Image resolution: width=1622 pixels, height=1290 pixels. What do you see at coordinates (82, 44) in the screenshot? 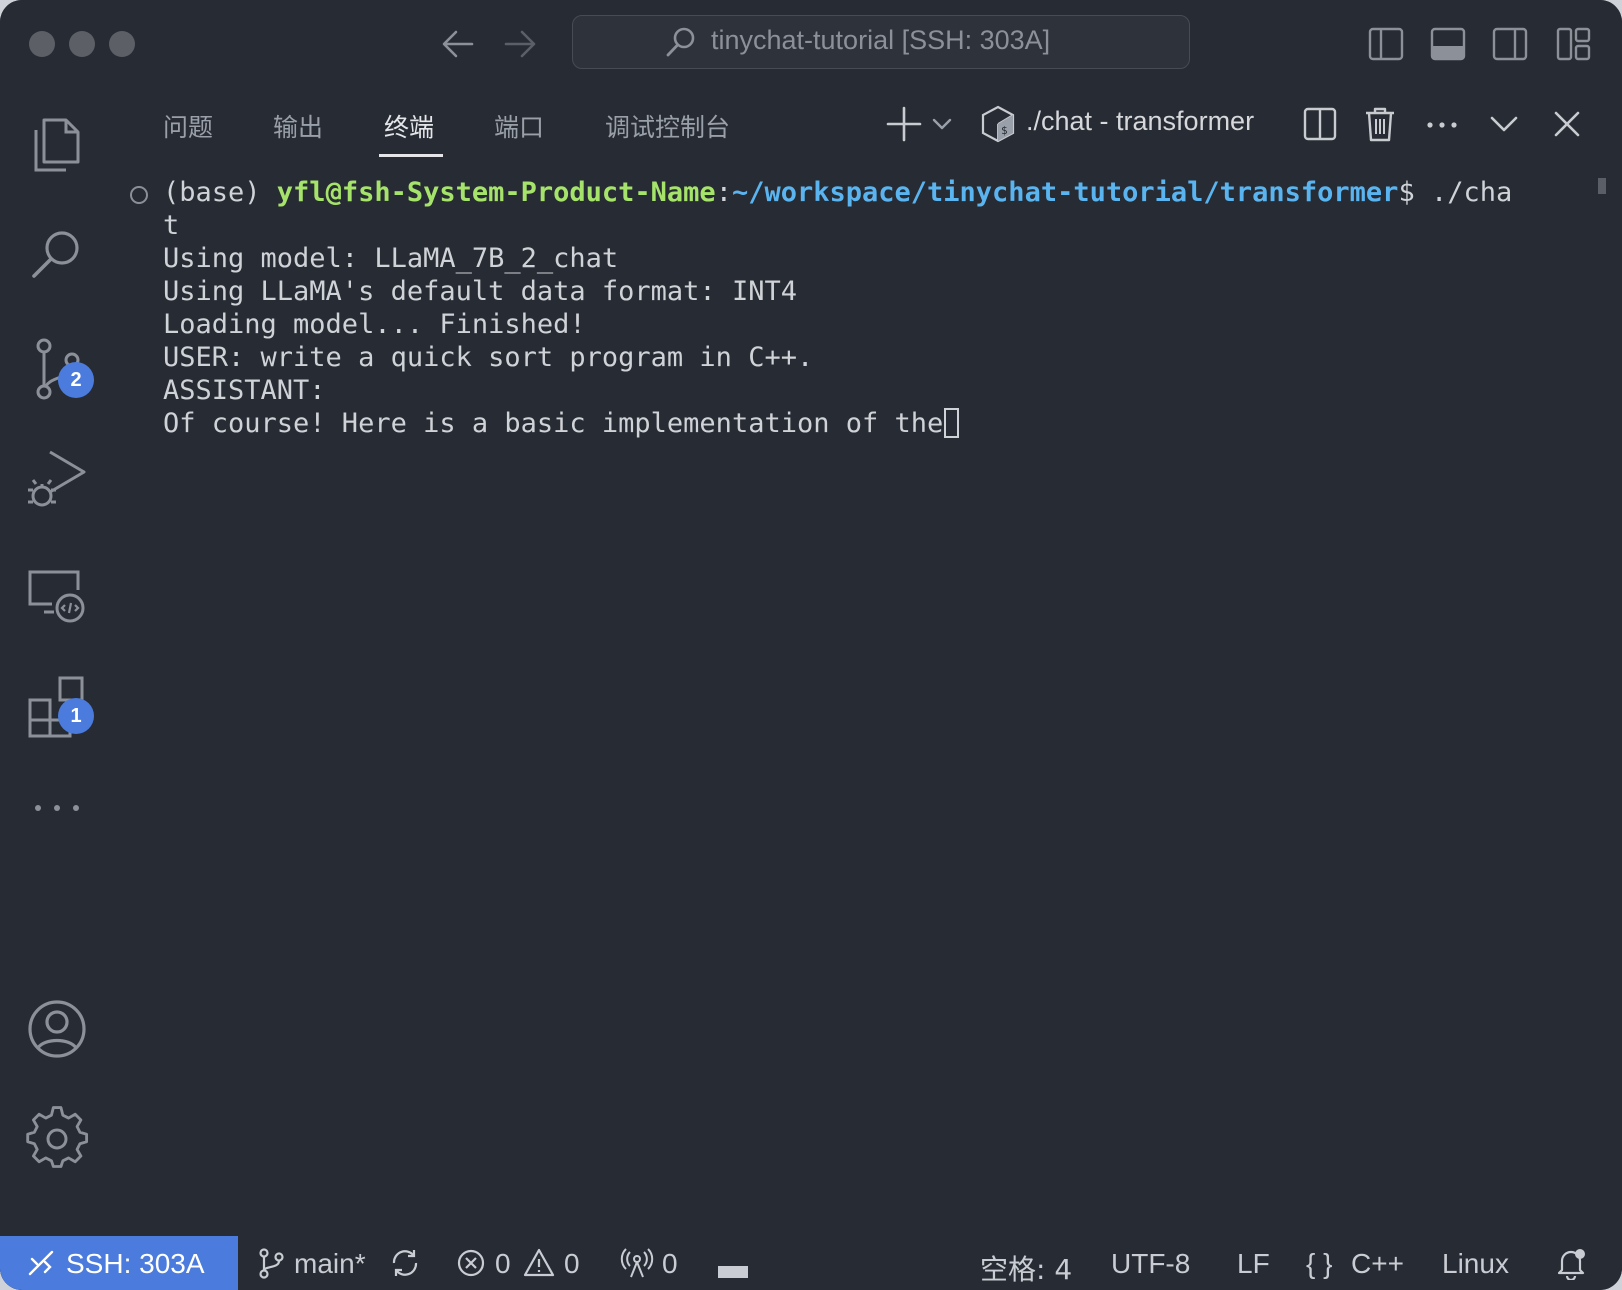
I see `minimize-window-button` at bounding box center [82, 44].